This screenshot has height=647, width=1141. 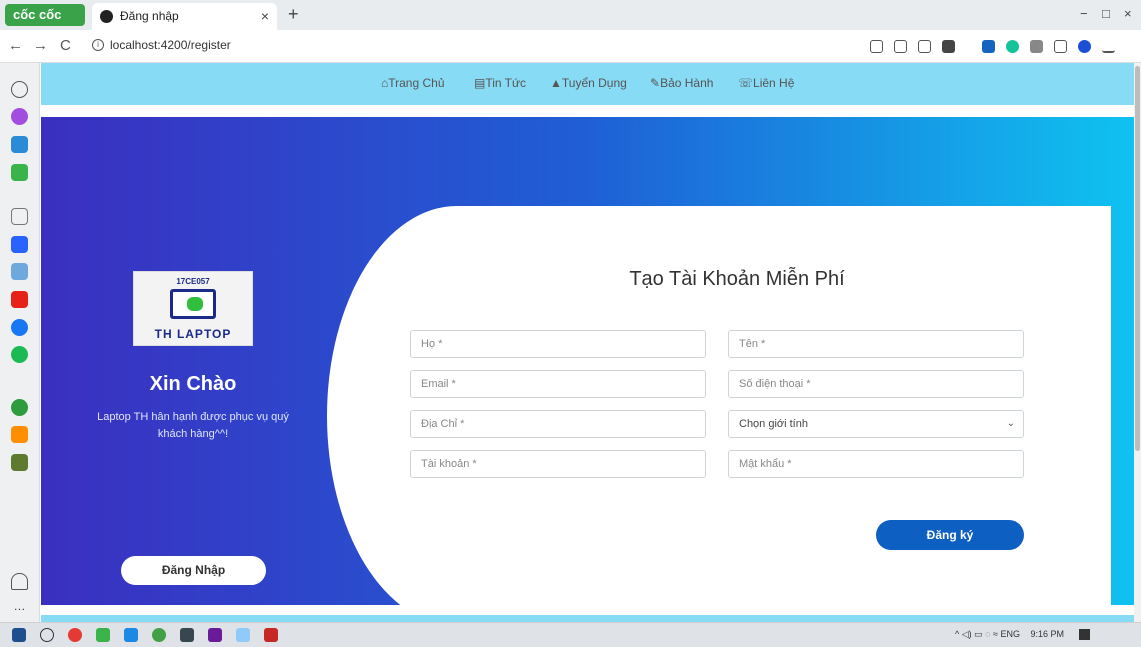 I want to click on phone-icon: ☏, so click(x=746, y=83).